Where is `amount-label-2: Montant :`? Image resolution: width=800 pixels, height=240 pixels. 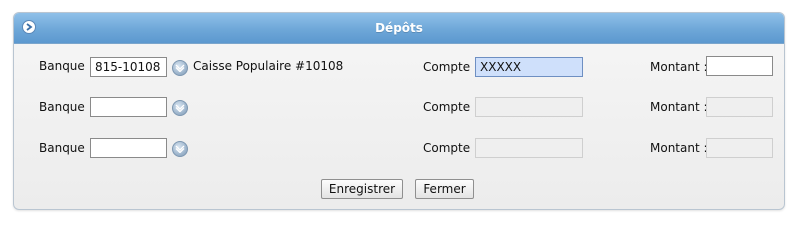 amount-label-2: Montant : is located at coordinates (679, 107).